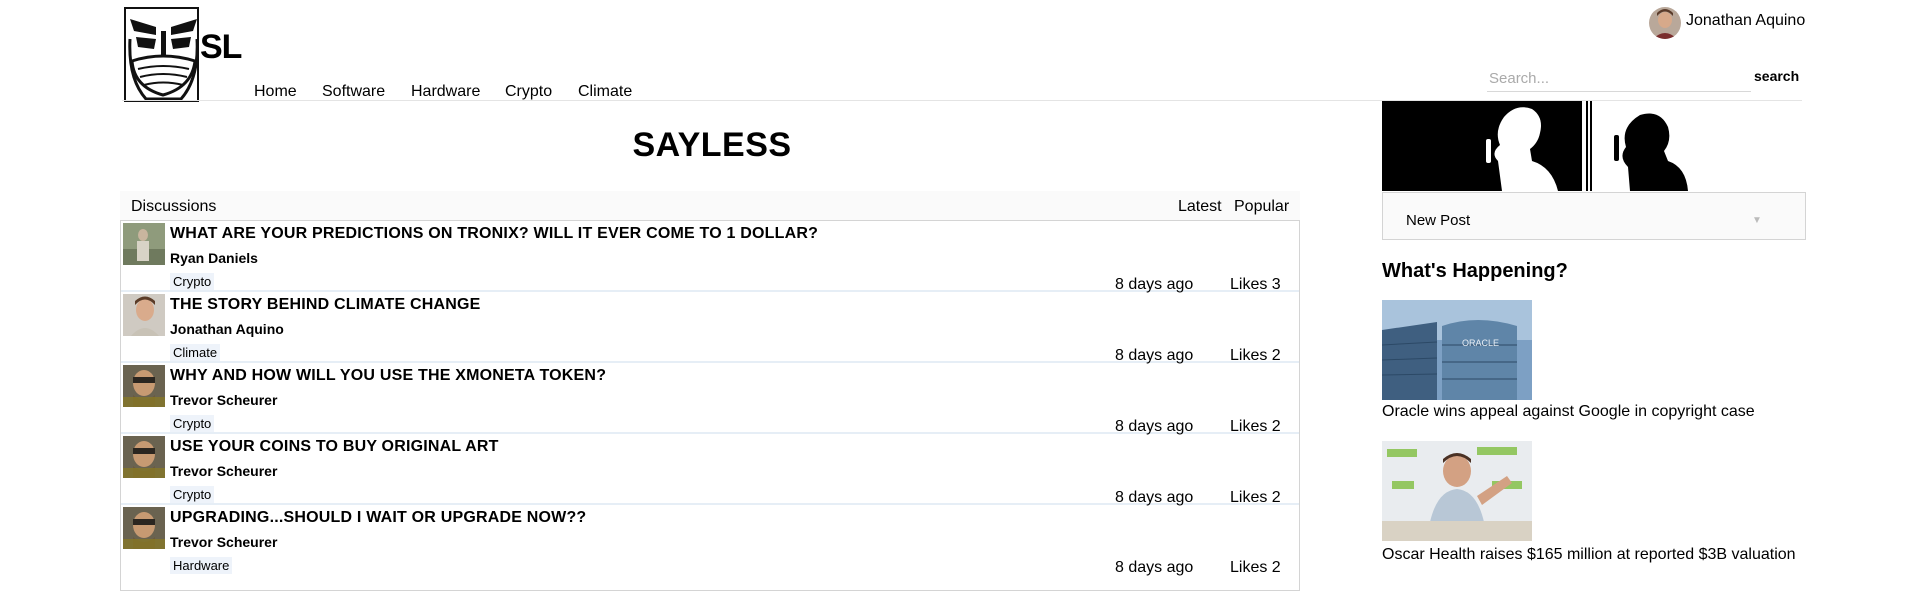 The image size is (1920, 591). Describe the element at coordinates (712, 145) in the screenshot. I see `page-title: SAYLESS` at that location.